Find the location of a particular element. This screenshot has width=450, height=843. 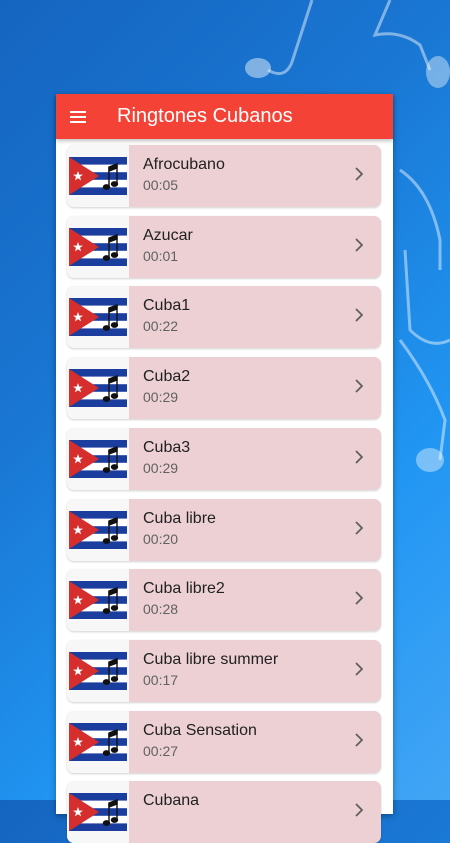

menu-icon is located at coordinates (78, 116).